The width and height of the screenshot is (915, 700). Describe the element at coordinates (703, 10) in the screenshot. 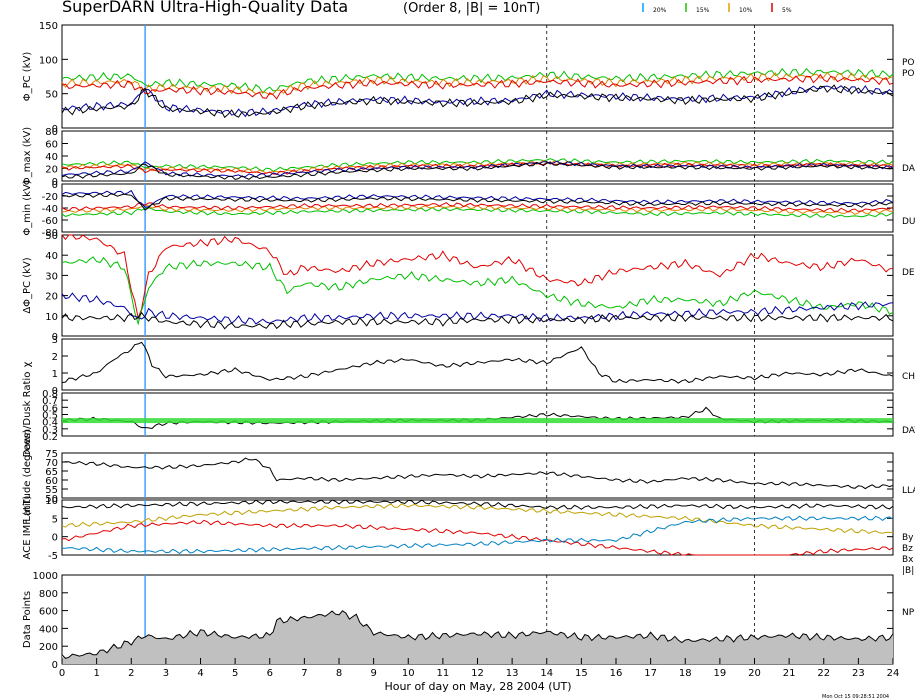

I see `legend-label: 15%` at that location.